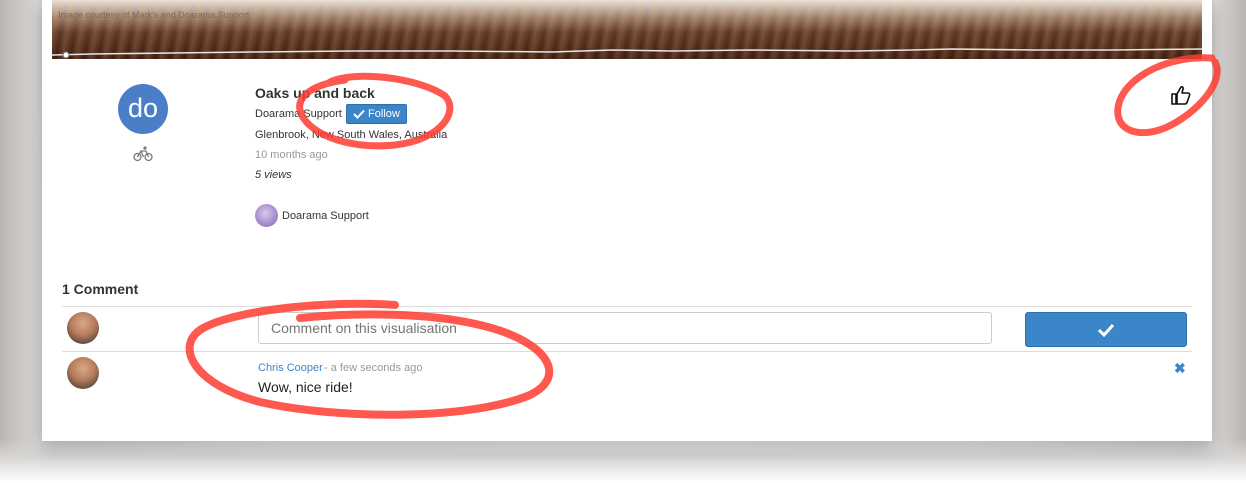 The height and width of the screenshot is (483, 1246). I want to click on comments-heading: 1 Comment, so click(100, 289).